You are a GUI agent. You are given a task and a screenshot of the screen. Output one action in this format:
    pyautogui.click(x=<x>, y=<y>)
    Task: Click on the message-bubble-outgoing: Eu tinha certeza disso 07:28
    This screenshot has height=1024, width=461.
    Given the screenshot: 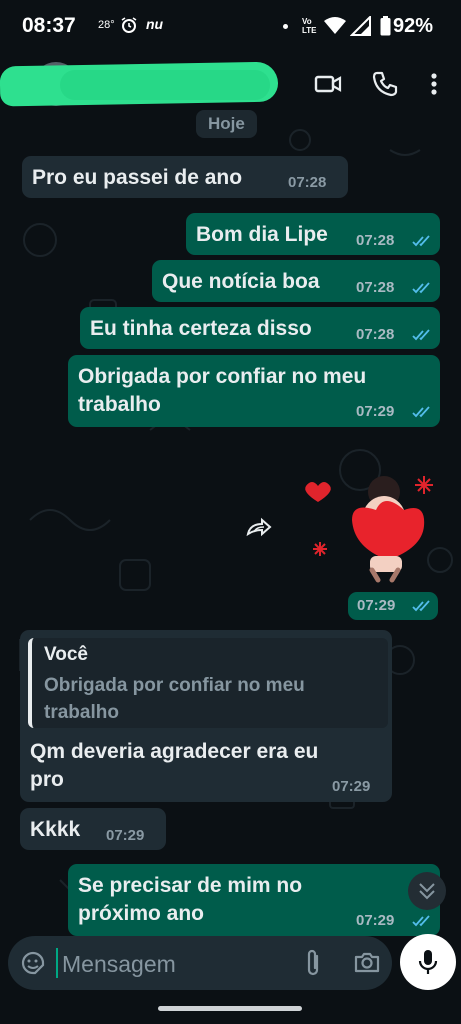 What is the action you would take?
    pyautogui.click(x=260, y=328)
    